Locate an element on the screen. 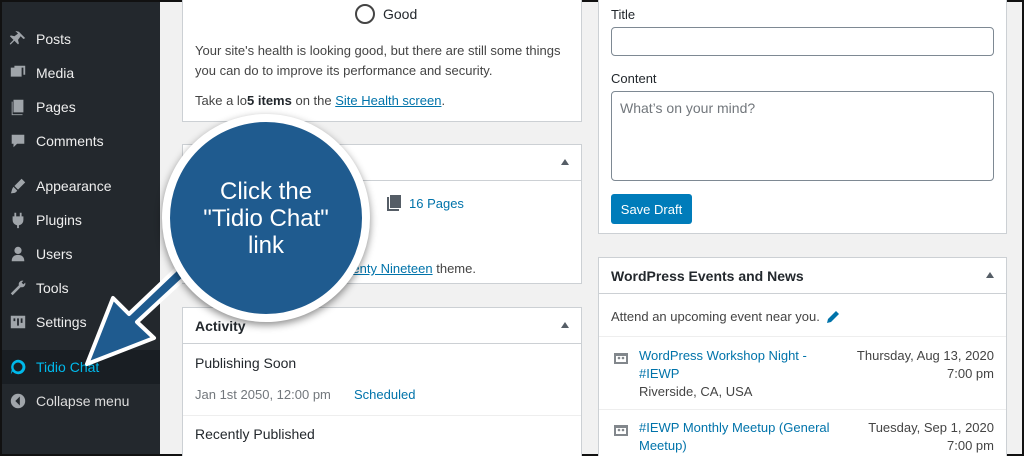 This screenshot has height=456, width=1024. callout-text: Click the "Tidio Chat" link is located at coordinates (266, 218).